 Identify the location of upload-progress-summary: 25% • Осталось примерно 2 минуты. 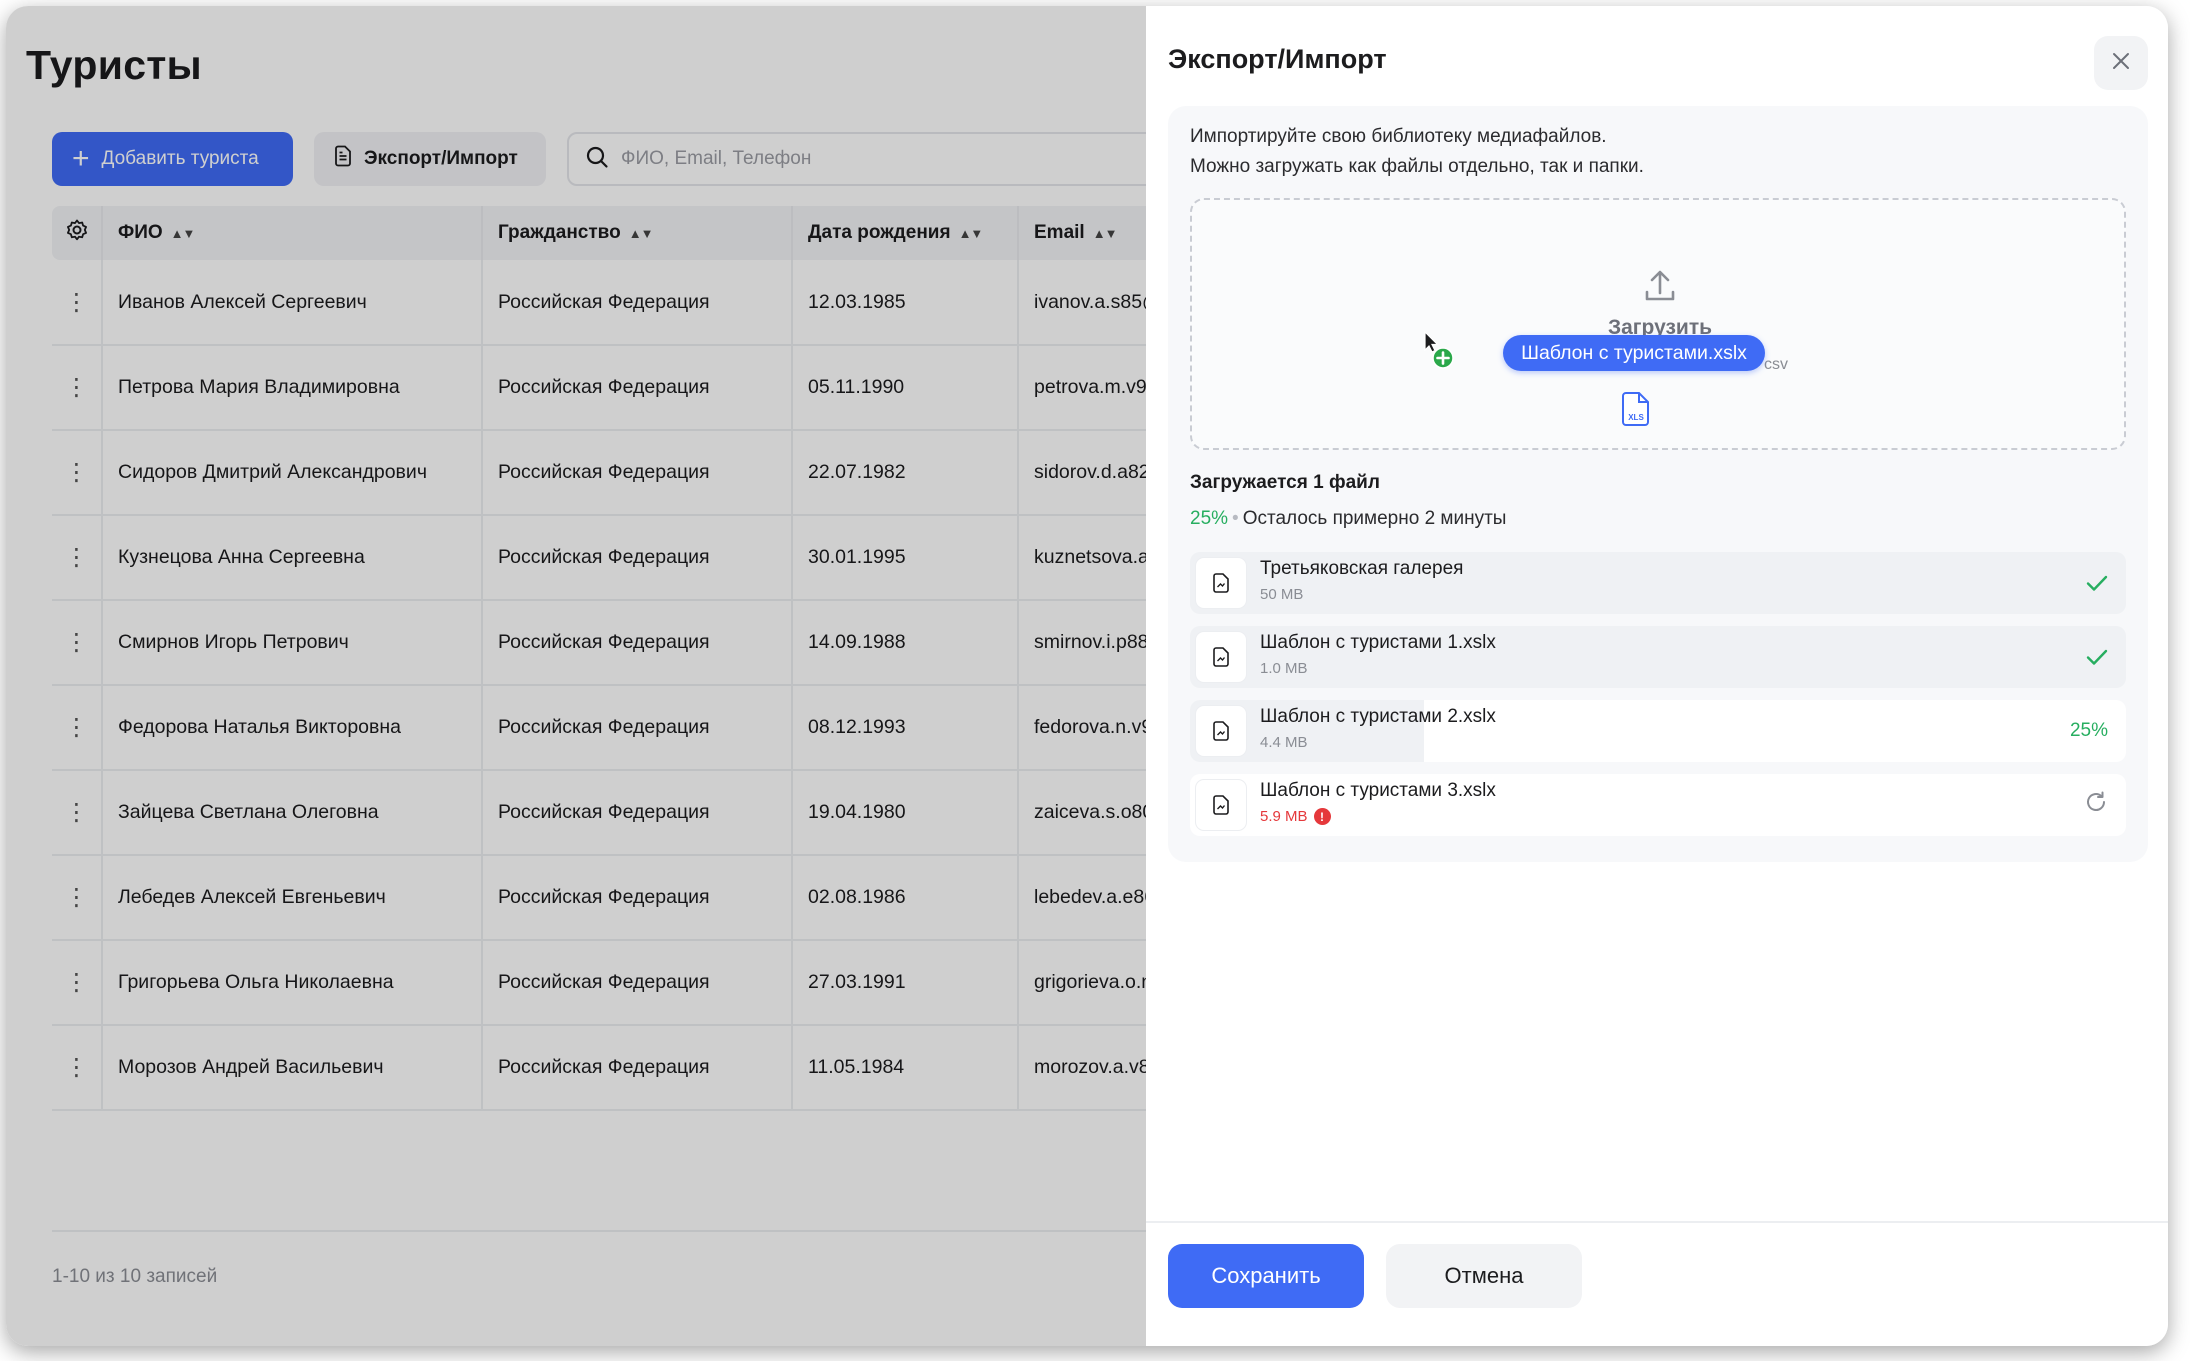
(1348, 519).